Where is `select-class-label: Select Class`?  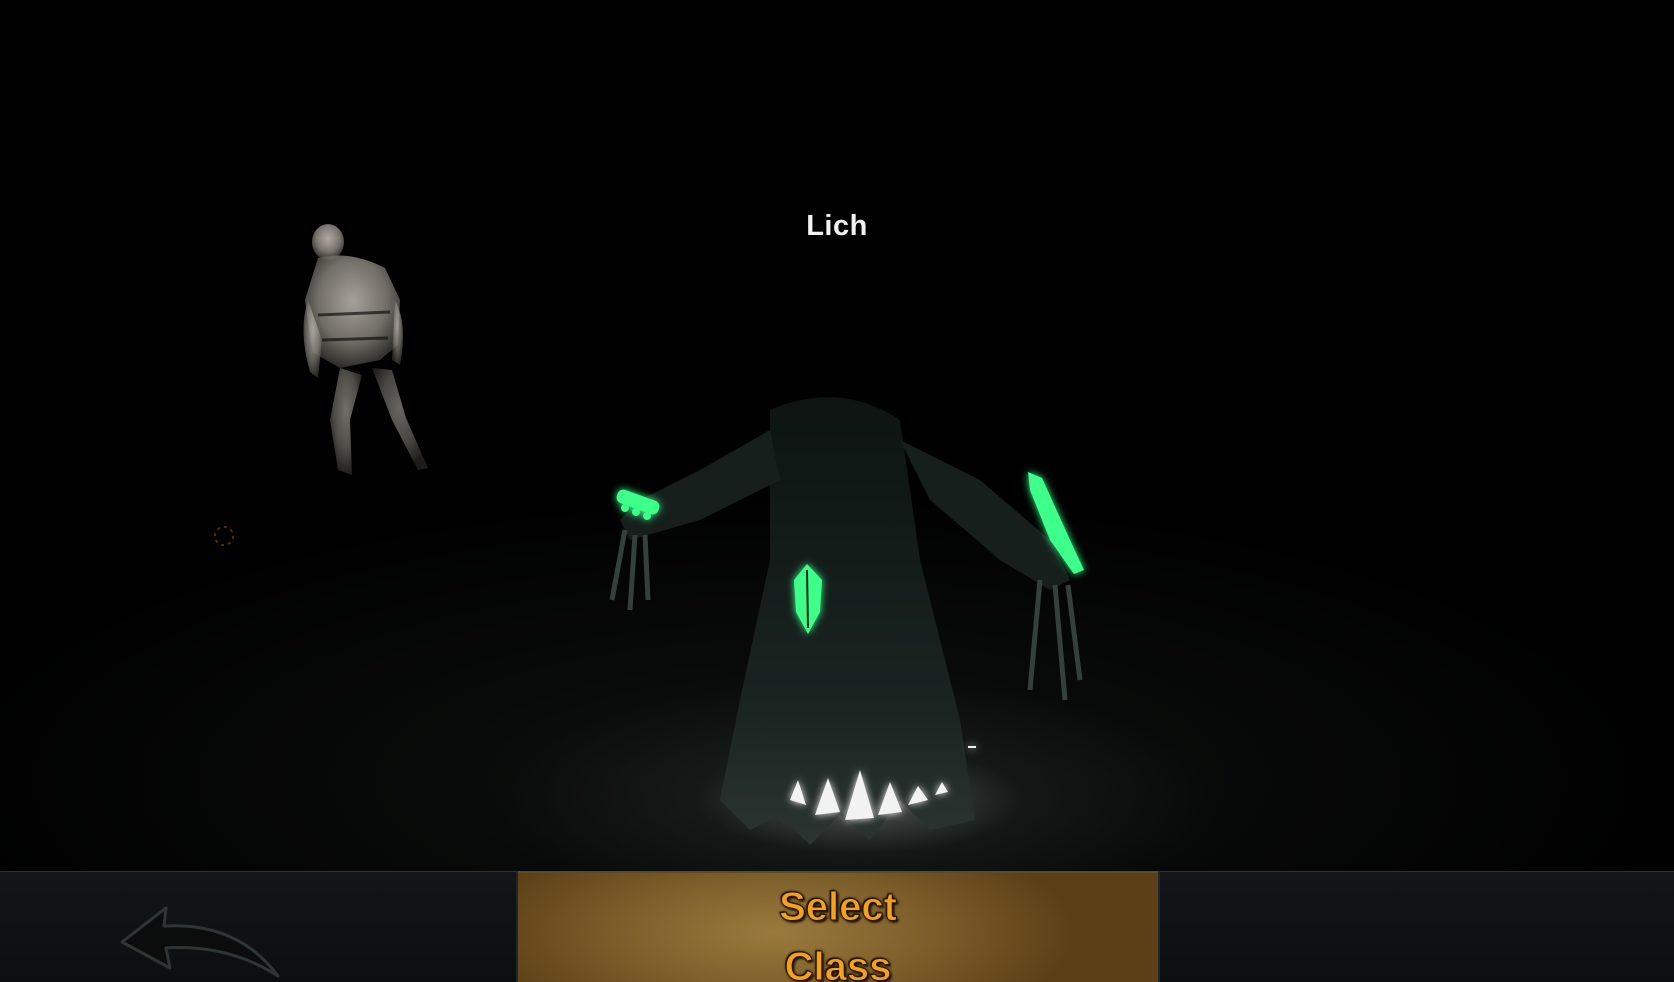
select-class-label: Select Class is located at coordinates (838, 933).